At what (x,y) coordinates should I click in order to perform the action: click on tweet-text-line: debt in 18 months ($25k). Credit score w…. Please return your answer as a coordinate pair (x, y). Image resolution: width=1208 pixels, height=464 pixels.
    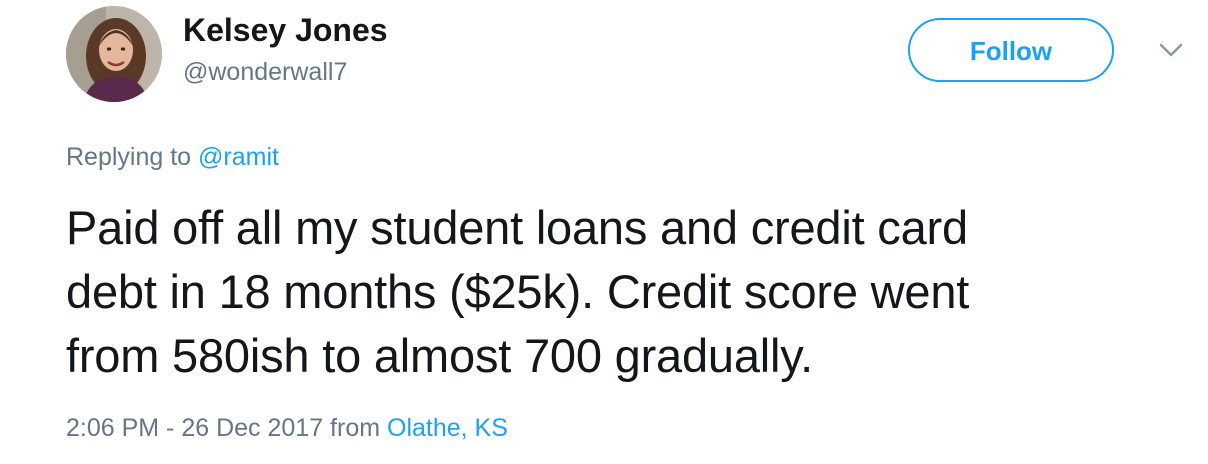
    Looking at the image, I should click on (518, 291).